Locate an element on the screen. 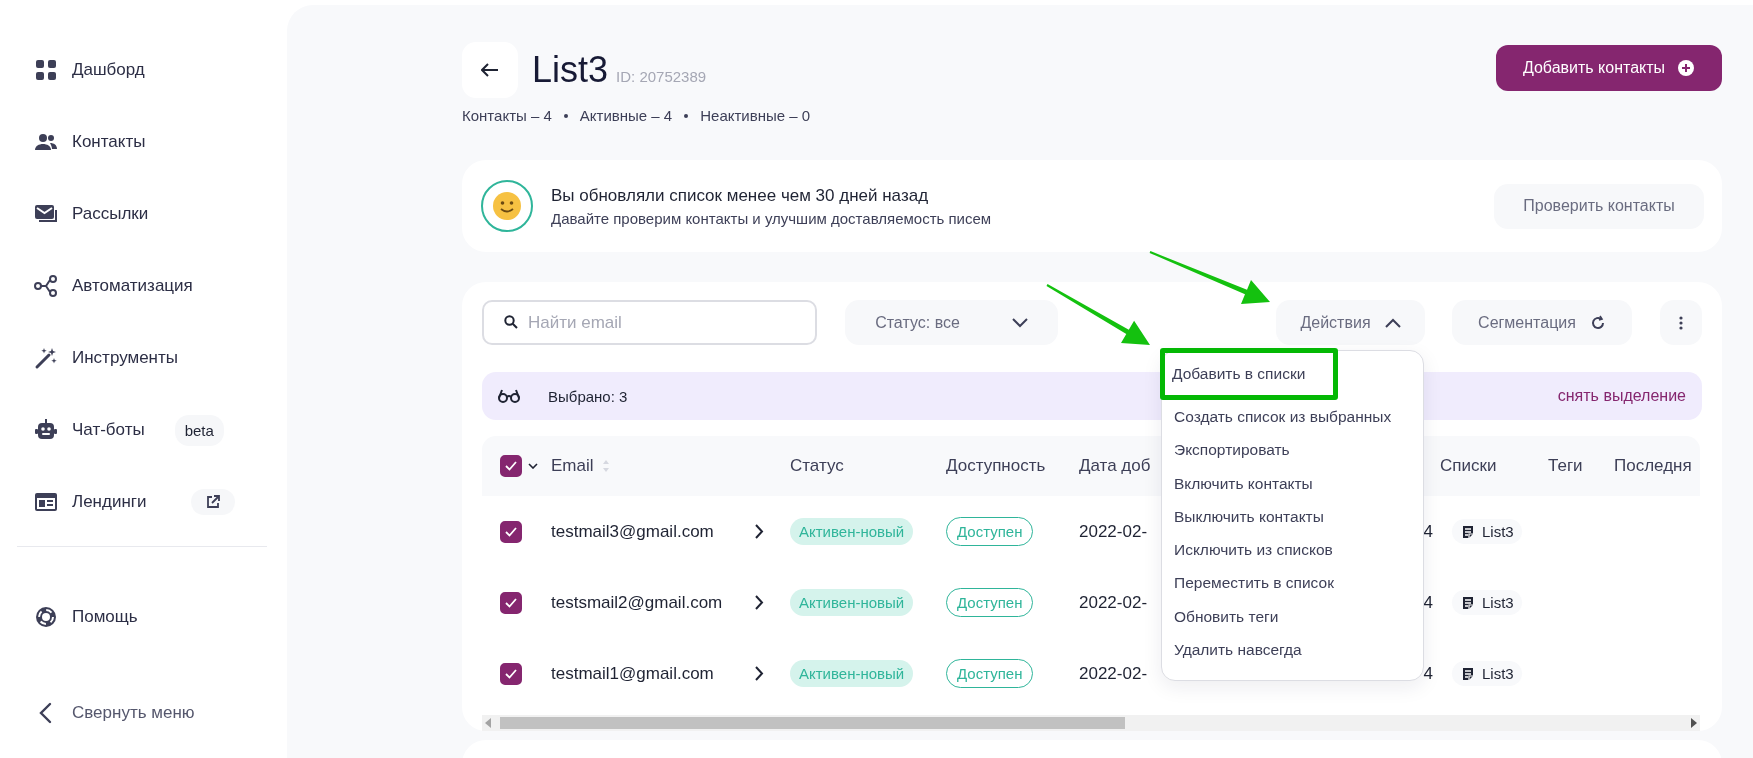  check-contacts-button: Проверить контакты is located at coordinates (1599, 206).